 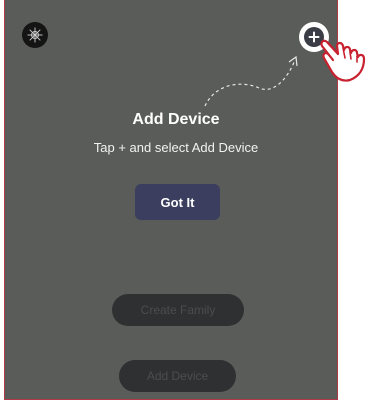 I want to click on create-family-button: Create Family, so click(x=178, y=310).